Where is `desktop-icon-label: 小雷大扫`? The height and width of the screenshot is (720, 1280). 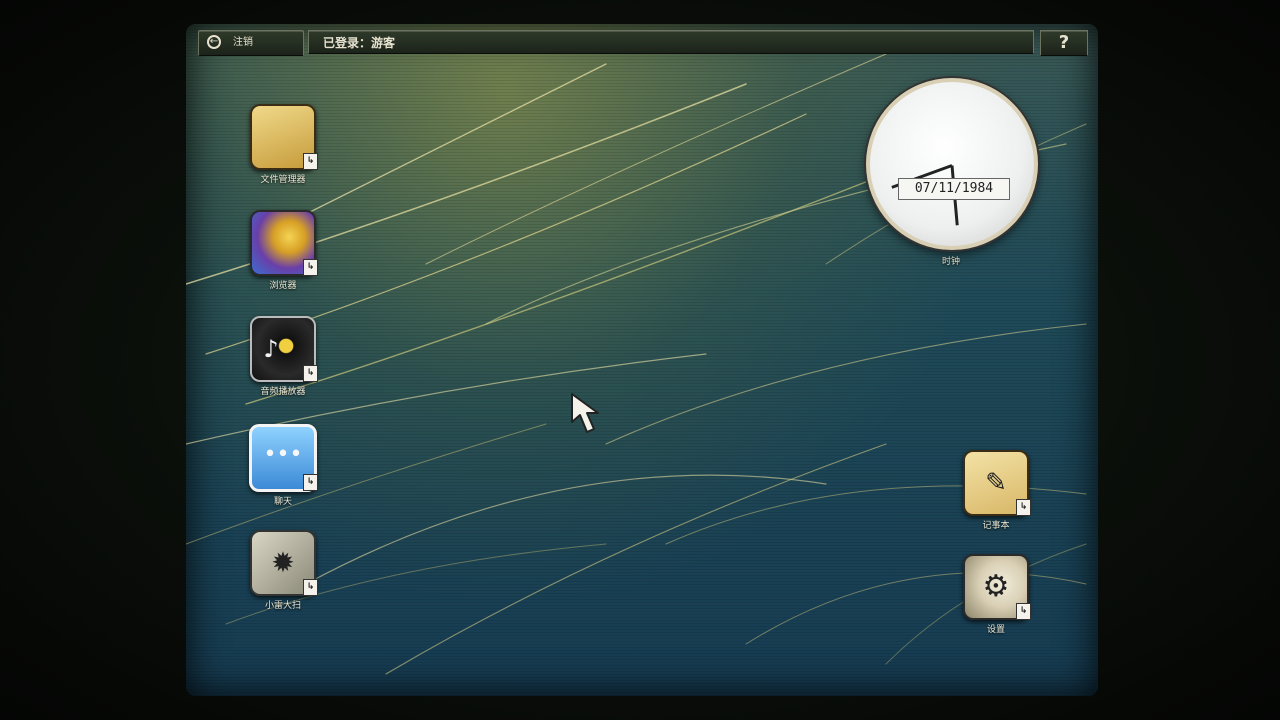
desktop-icon-label: 小雷大扫 is located at coordinates (282, 606).